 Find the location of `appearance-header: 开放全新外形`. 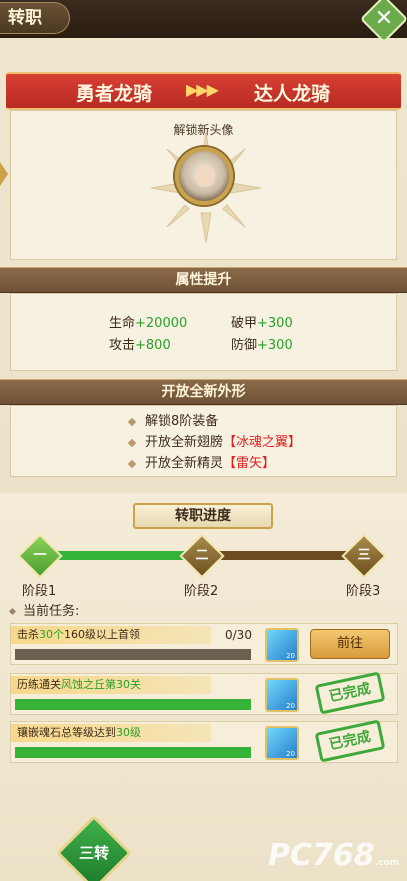

appearance-header: 开放全新外形 is located at coordinates (203, 392).